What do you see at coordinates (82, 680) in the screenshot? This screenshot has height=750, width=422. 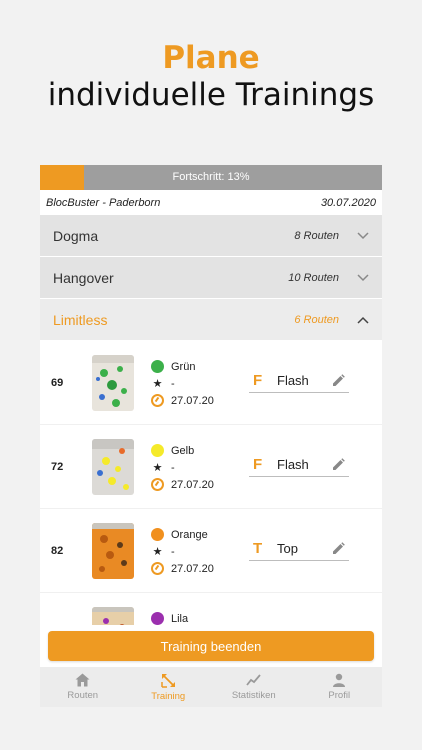 I see `home-icon` at bounding box center [82, 680].